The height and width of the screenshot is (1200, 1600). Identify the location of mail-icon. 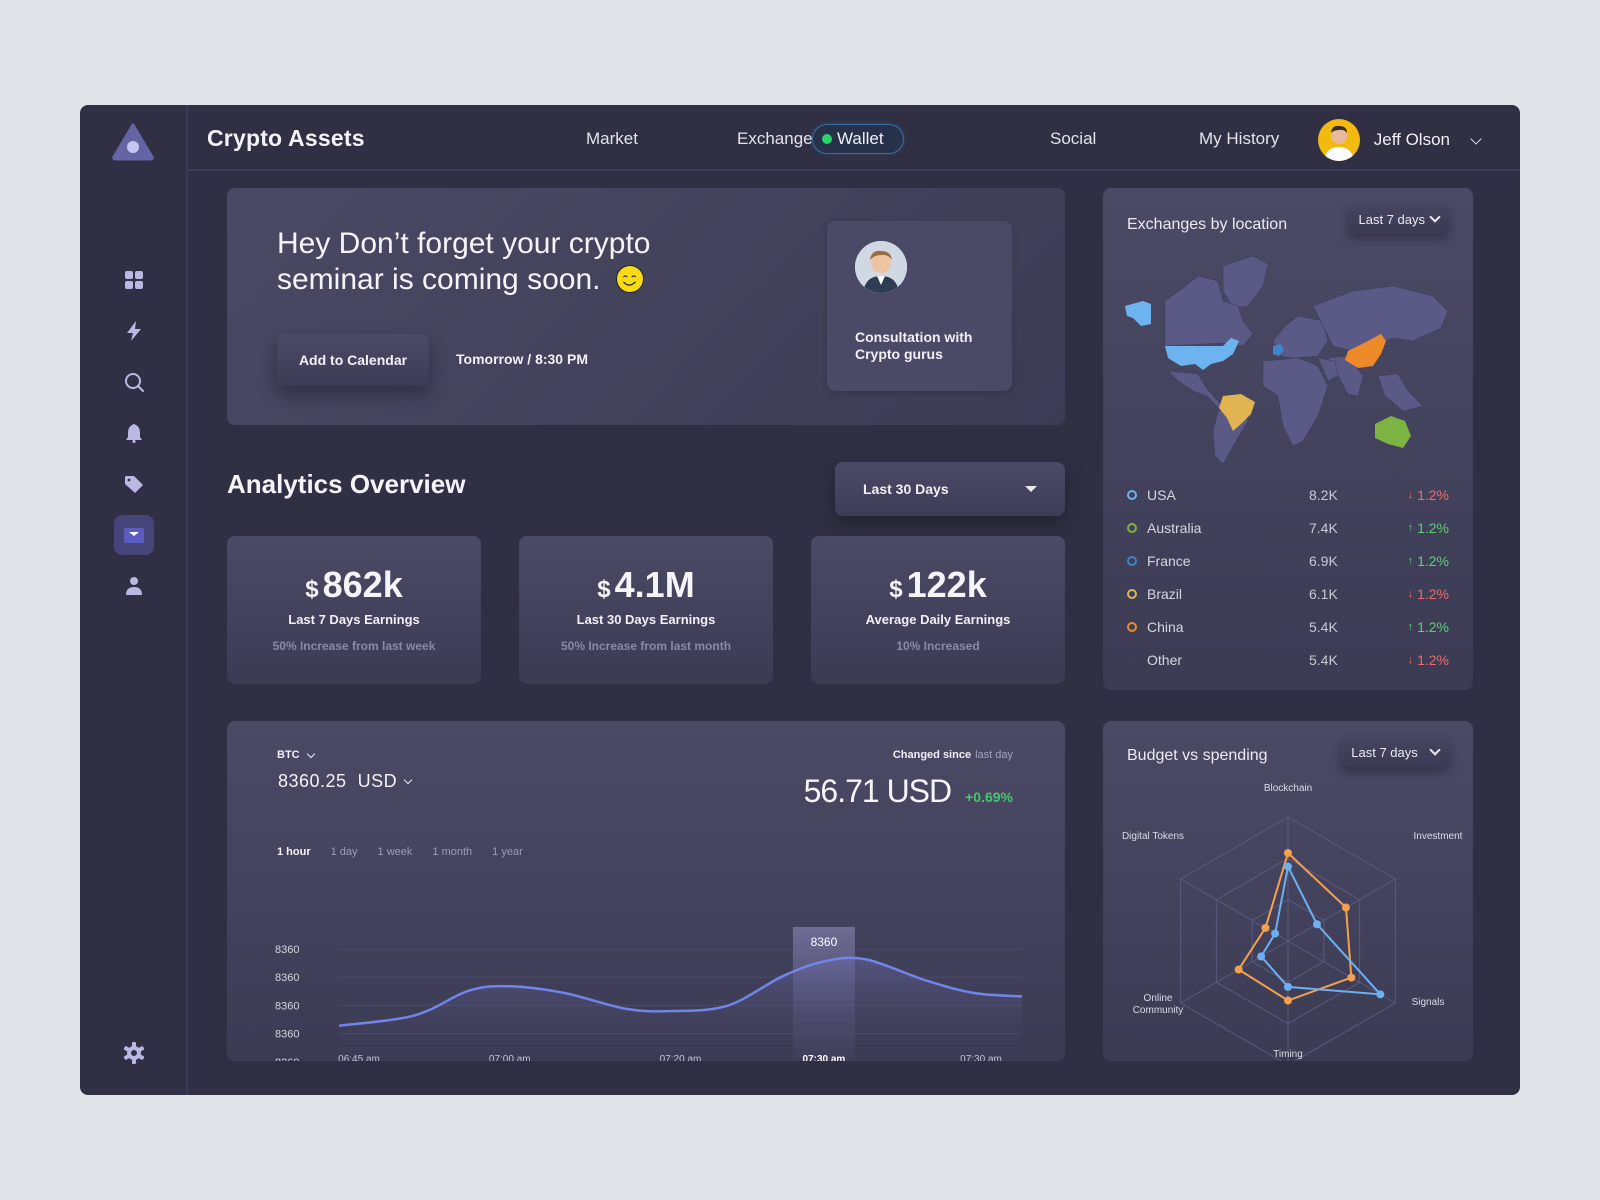
(134, 535).